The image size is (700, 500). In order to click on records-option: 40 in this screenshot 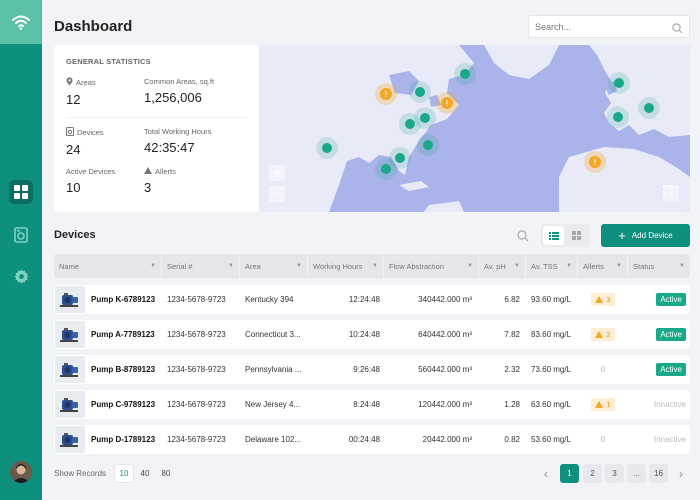, I will do `click(145, 473)`.